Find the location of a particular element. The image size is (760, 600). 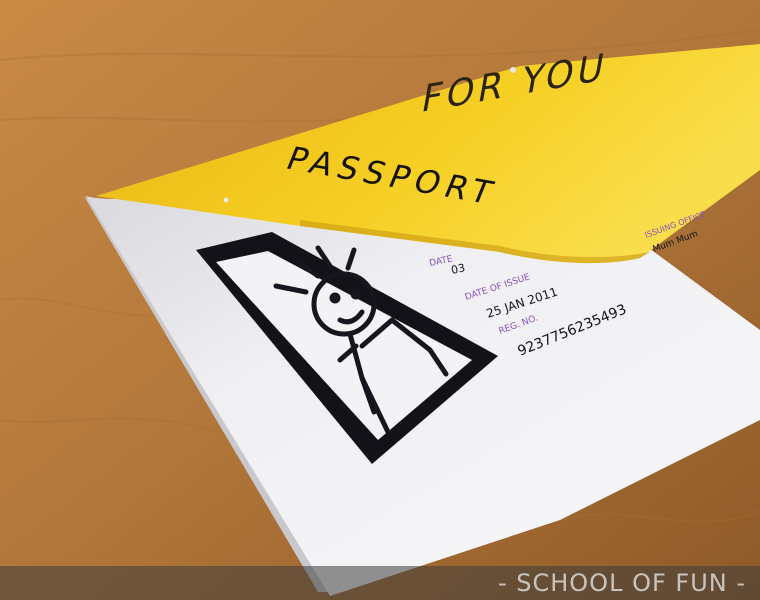

watermark-bar: - SCHOOL OF FUN - is located at coordinates (380, 583).